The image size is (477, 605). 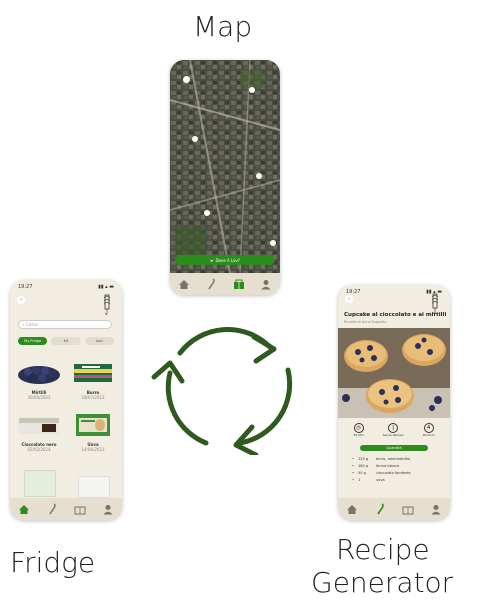 What do you see at coordinates (39, 426) in the screenshot?
I see `dark-chocolate-image` at bounding box center [39, 426].